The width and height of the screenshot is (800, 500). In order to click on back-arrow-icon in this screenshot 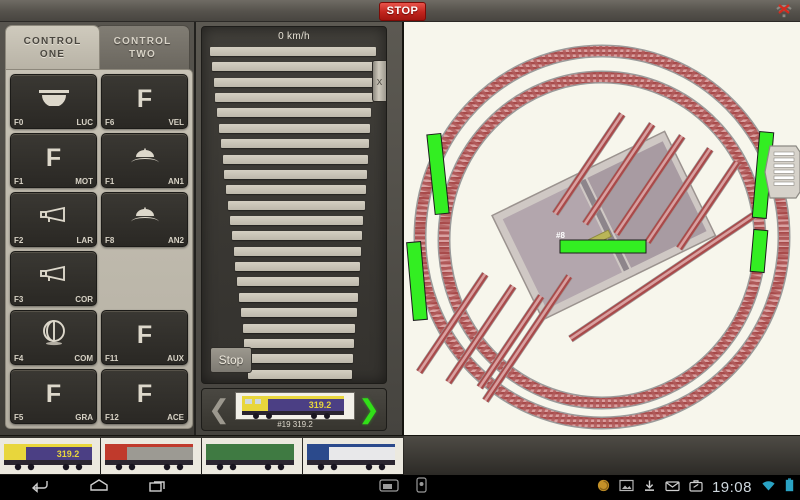, I will do `click(40, 488)`.